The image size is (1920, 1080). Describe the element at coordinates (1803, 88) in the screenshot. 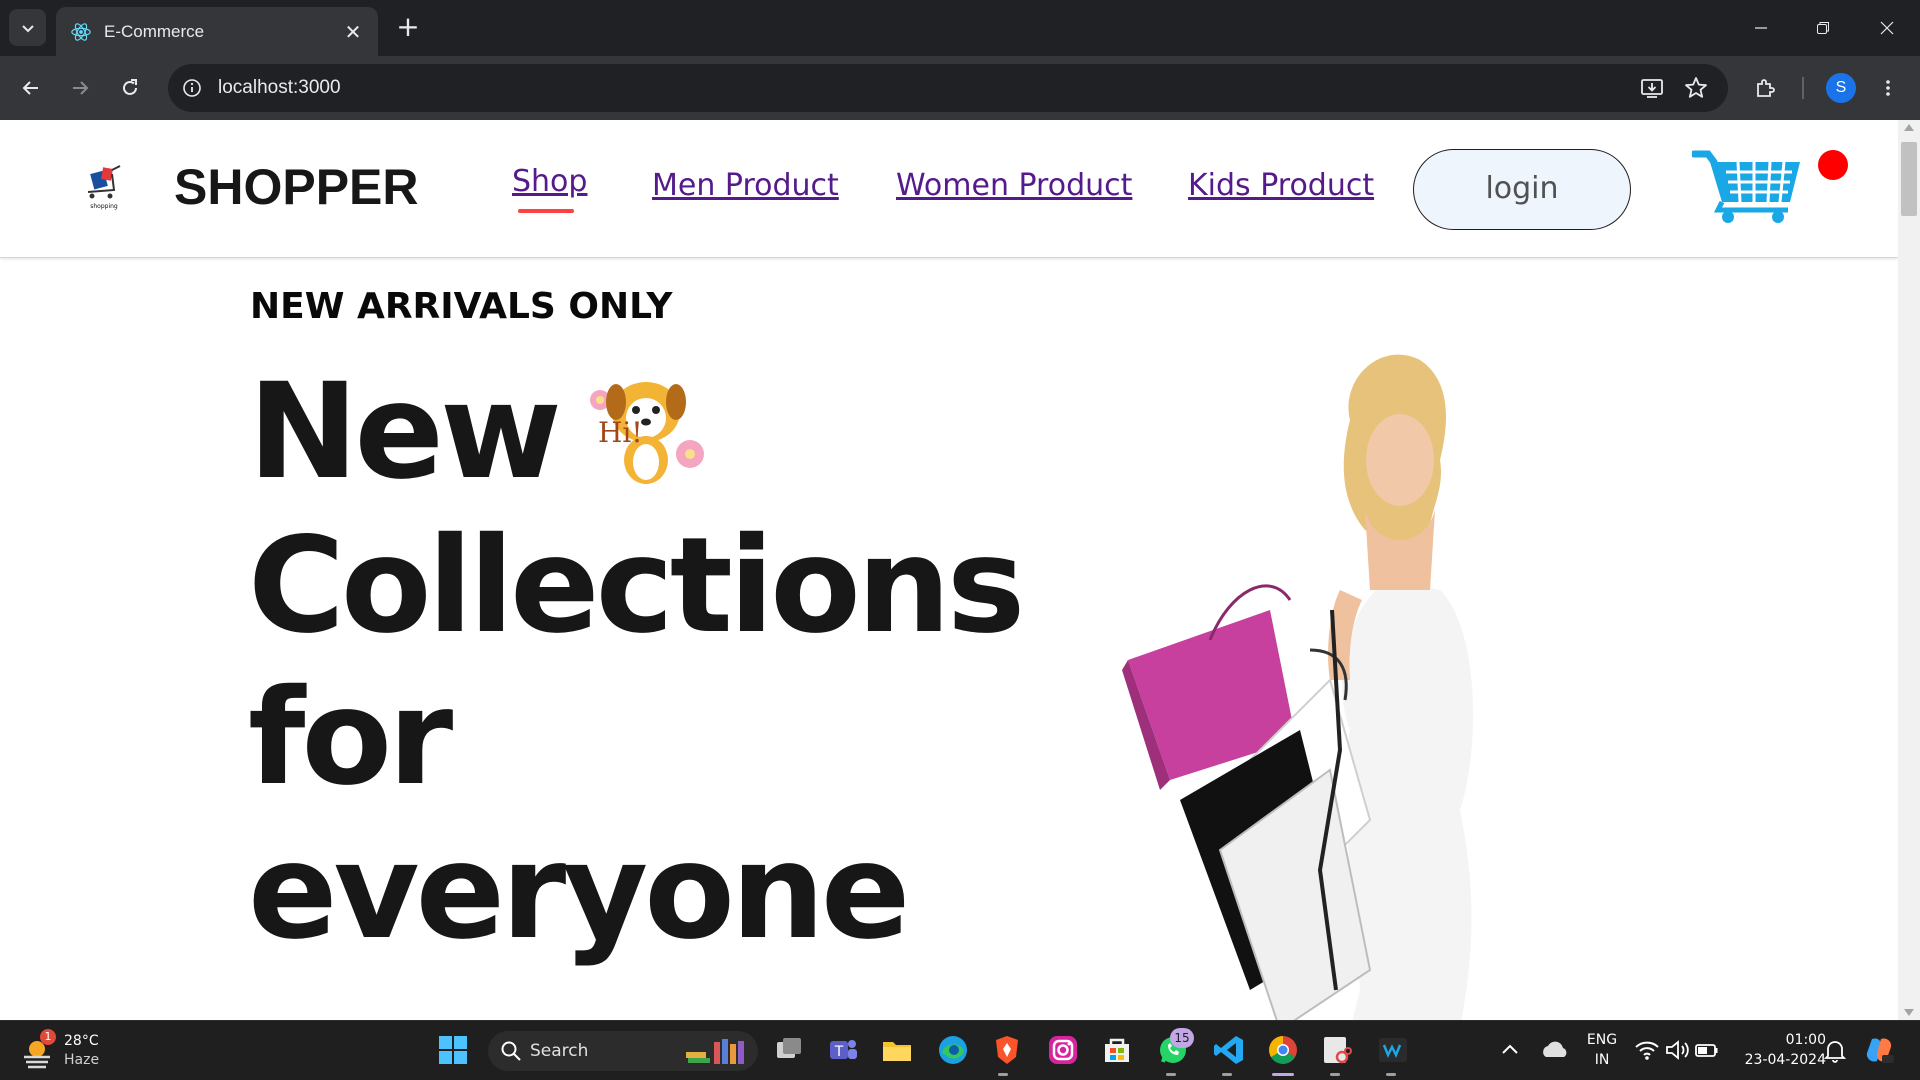

I see `toolbar-divider` at that location.